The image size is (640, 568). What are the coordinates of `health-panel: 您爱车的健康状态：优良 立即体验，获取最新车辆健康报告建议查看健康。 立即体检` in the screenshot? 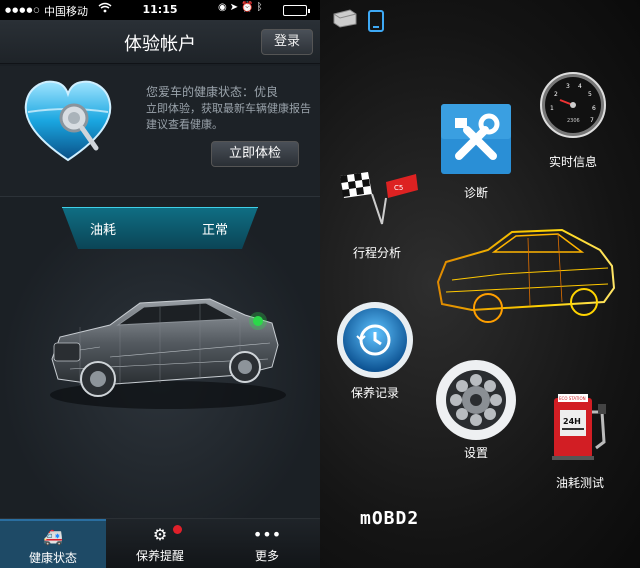 It's located at (160, 131).